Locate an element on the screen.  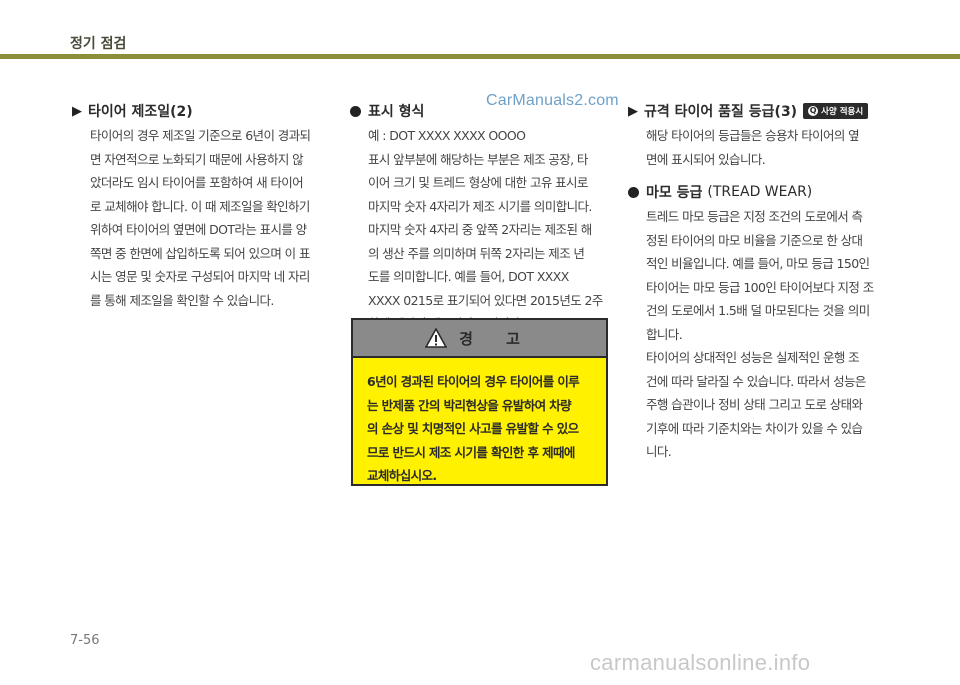
heading-display-format: 표시 형식 is located at coordinates (480, 111).